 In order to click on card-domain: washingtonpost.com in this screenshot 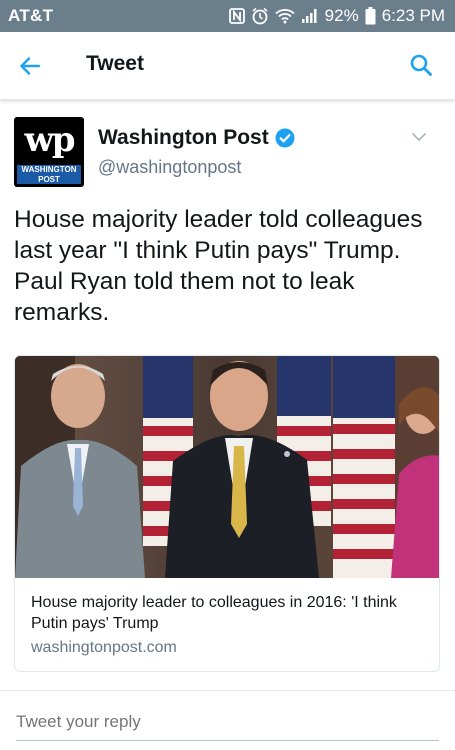, I will do `click(104, 647)`.